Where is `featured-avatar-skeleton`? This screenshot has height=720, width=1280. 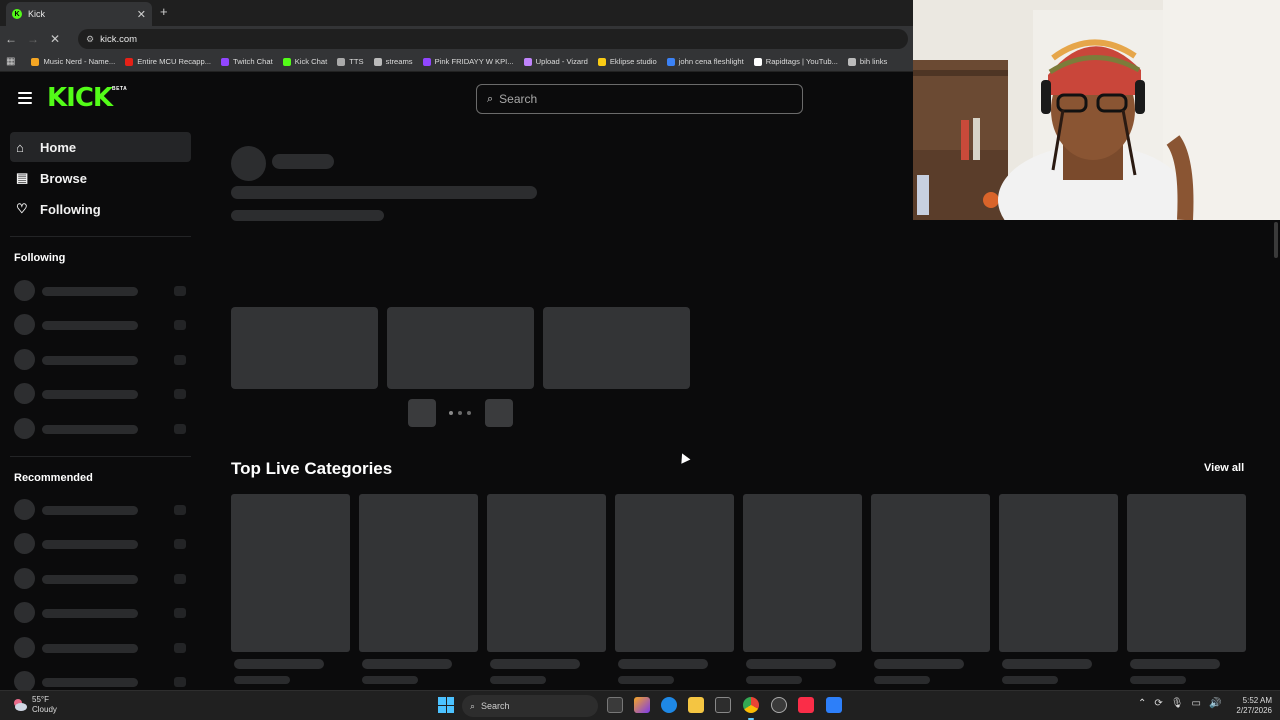
featured-avatar-skeleton is located at coordinates (248, 163).